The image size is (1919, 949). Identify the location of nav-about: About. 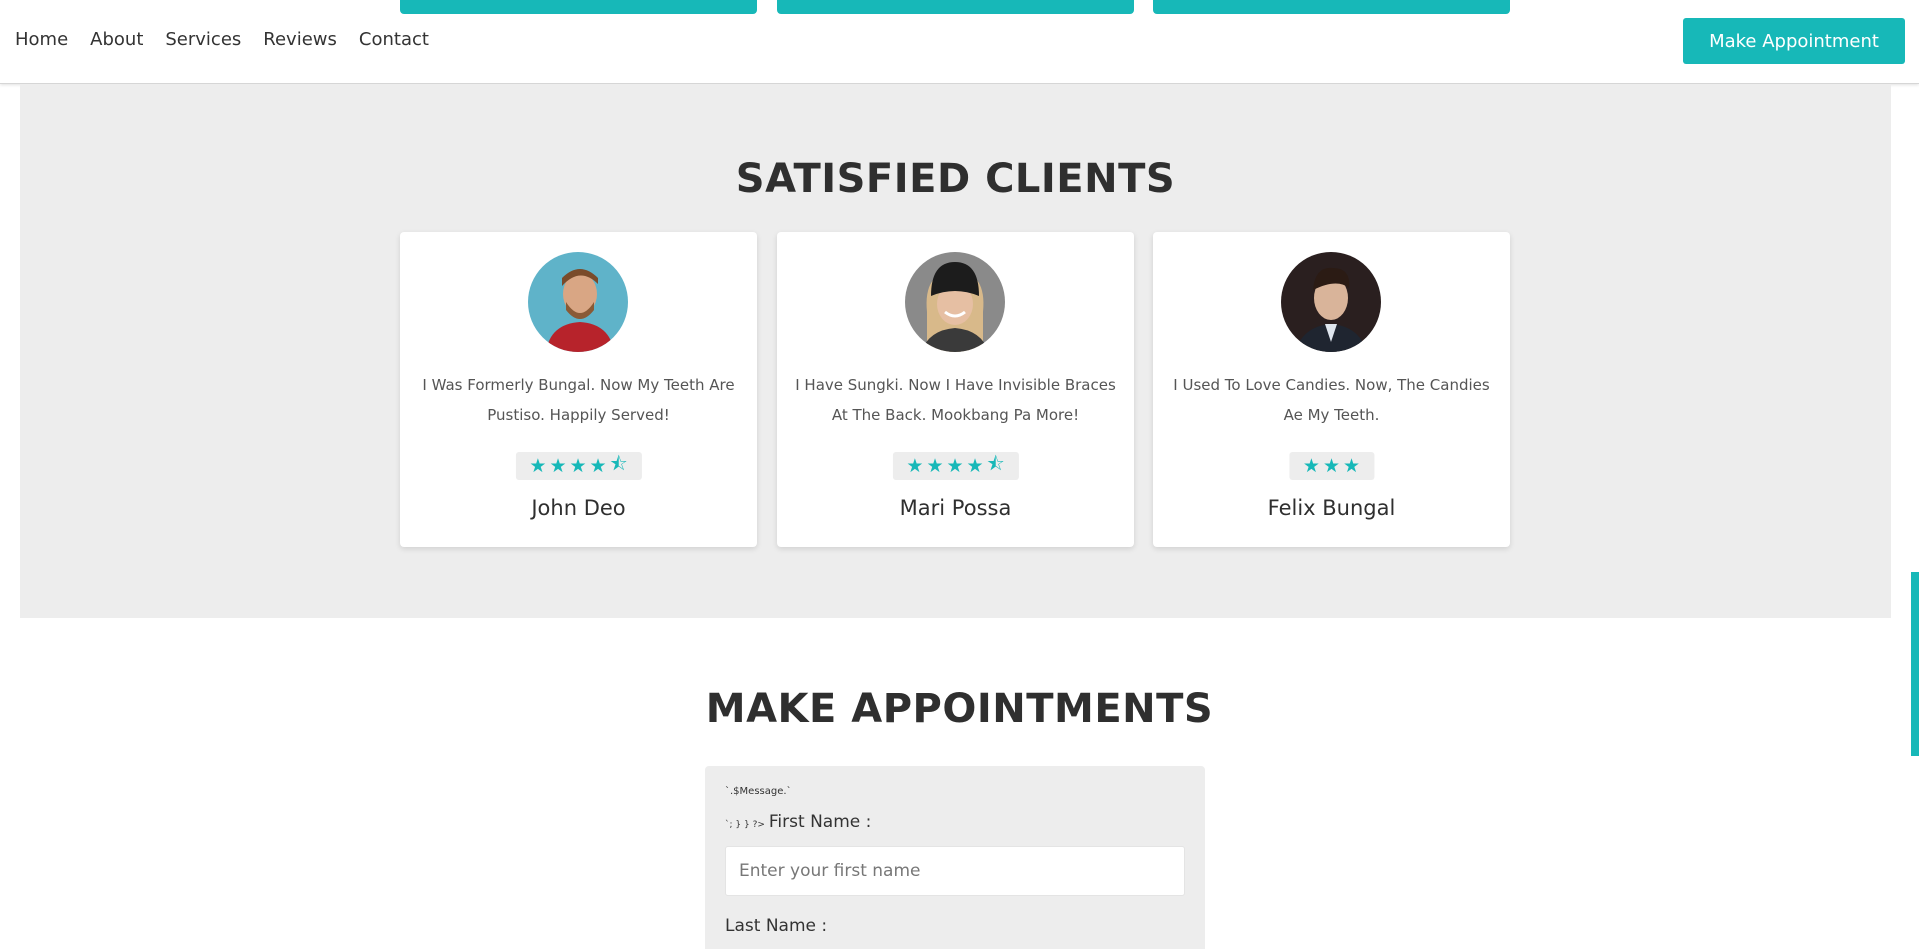
(116, 40).